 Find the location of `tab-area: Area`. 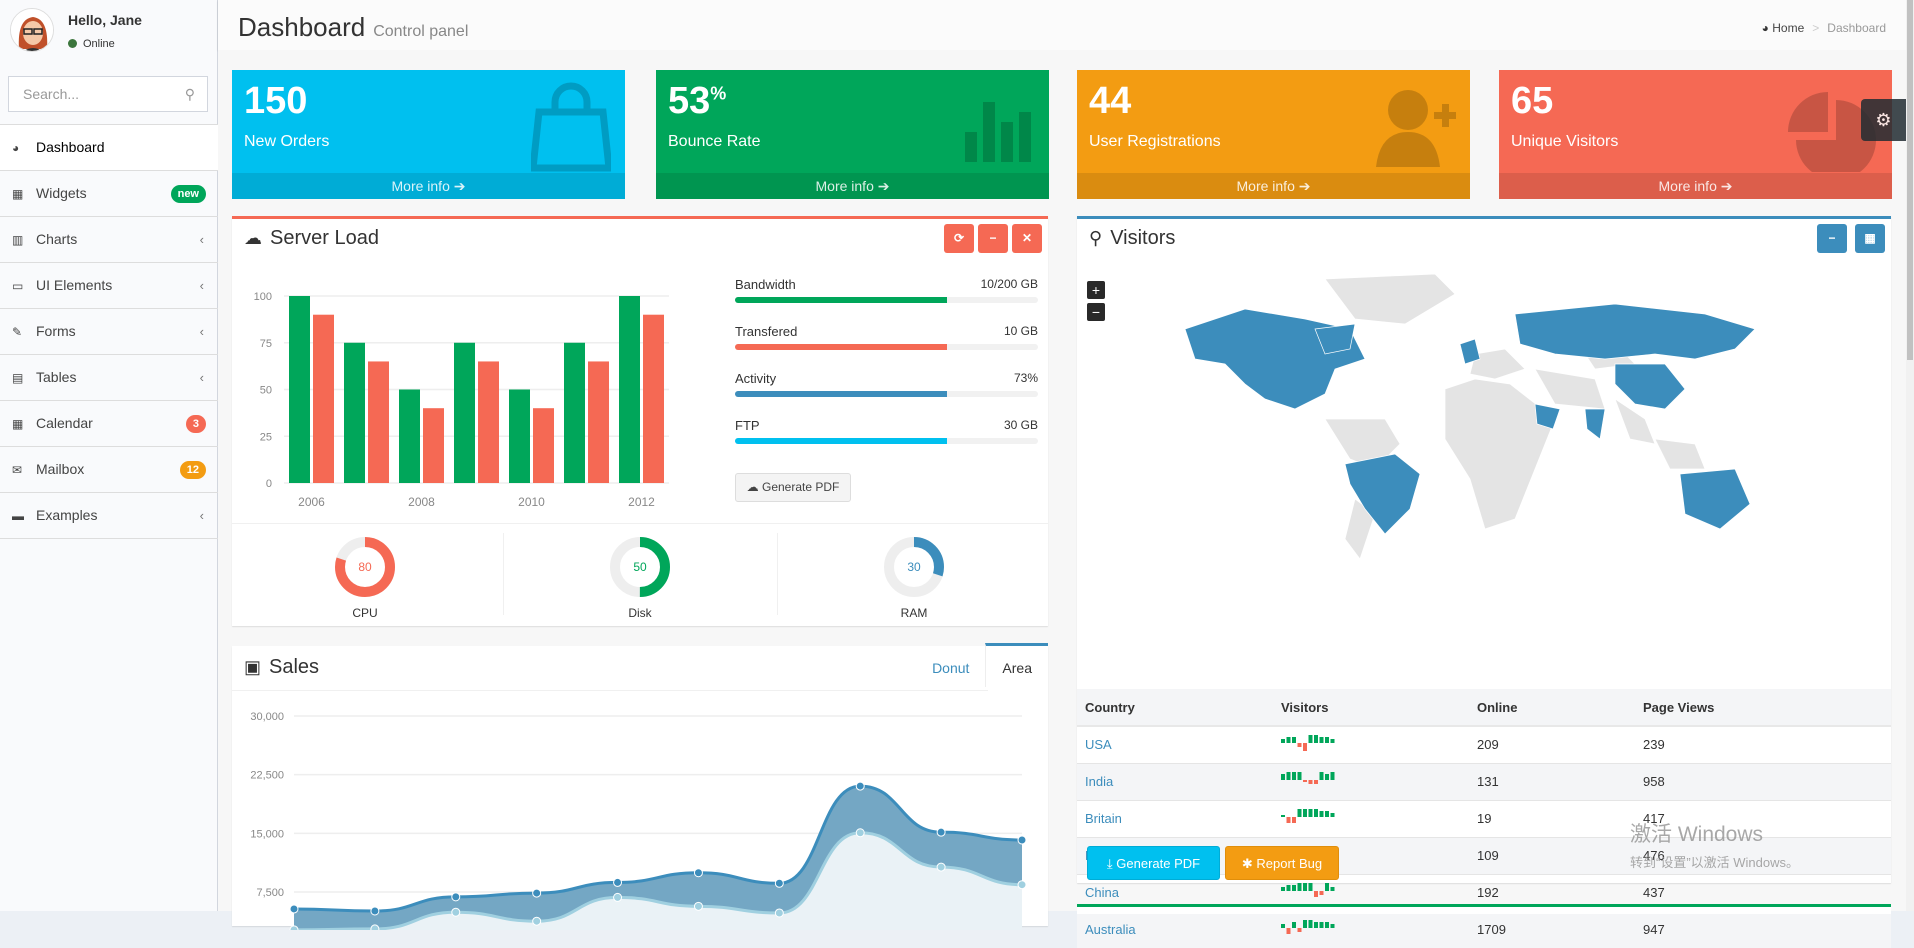

tab-area: Area is located at coordinates (1016, 665).